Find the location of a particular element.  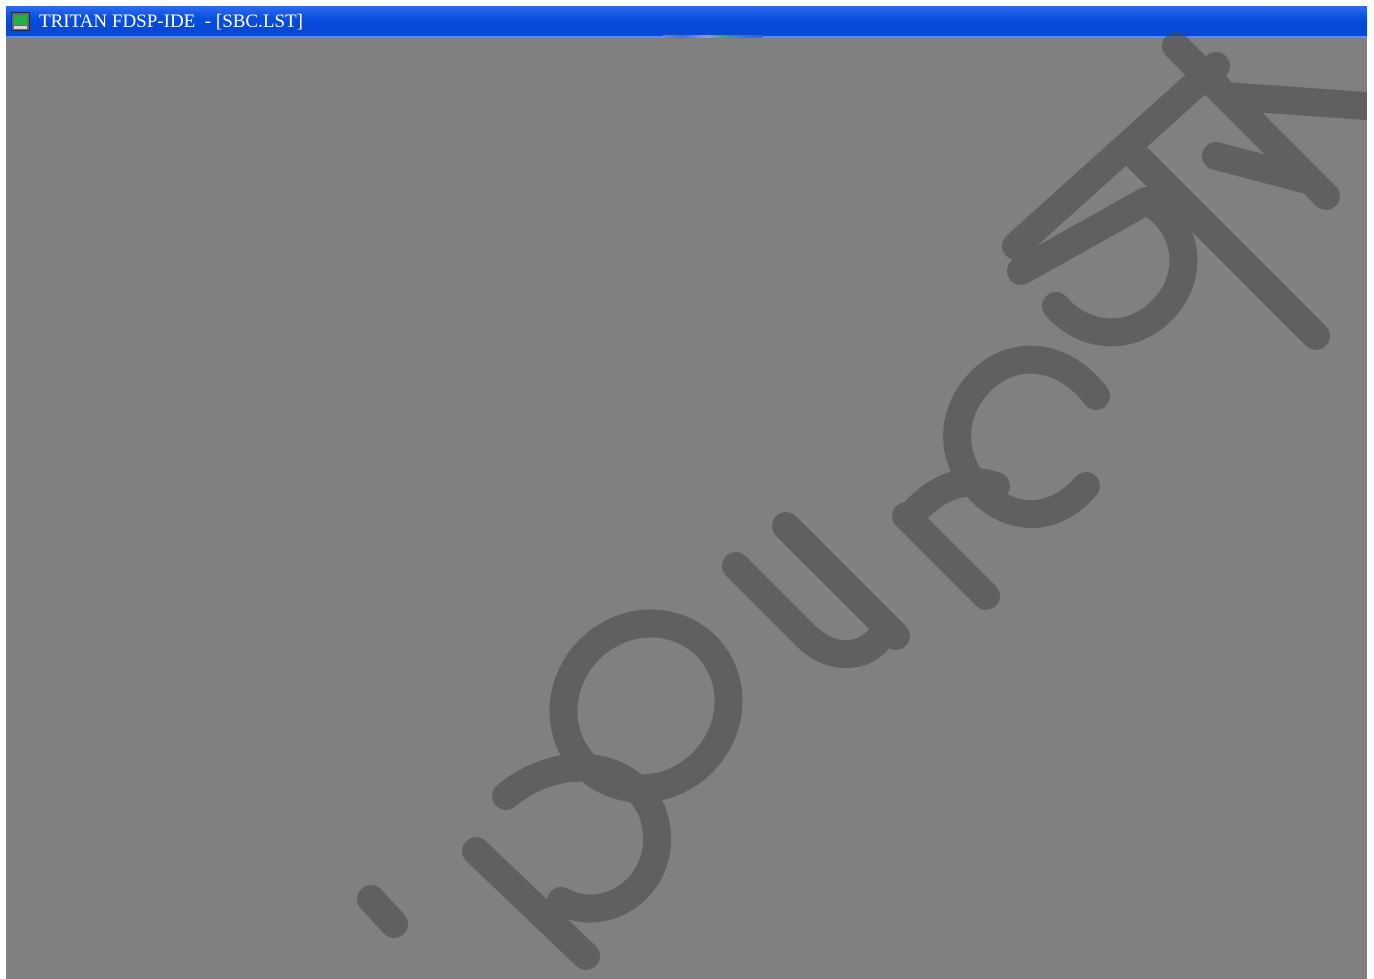

title-bar: TRITAN FDSP-IDE - [SBC.LST] is located at coordinates (686, 22).